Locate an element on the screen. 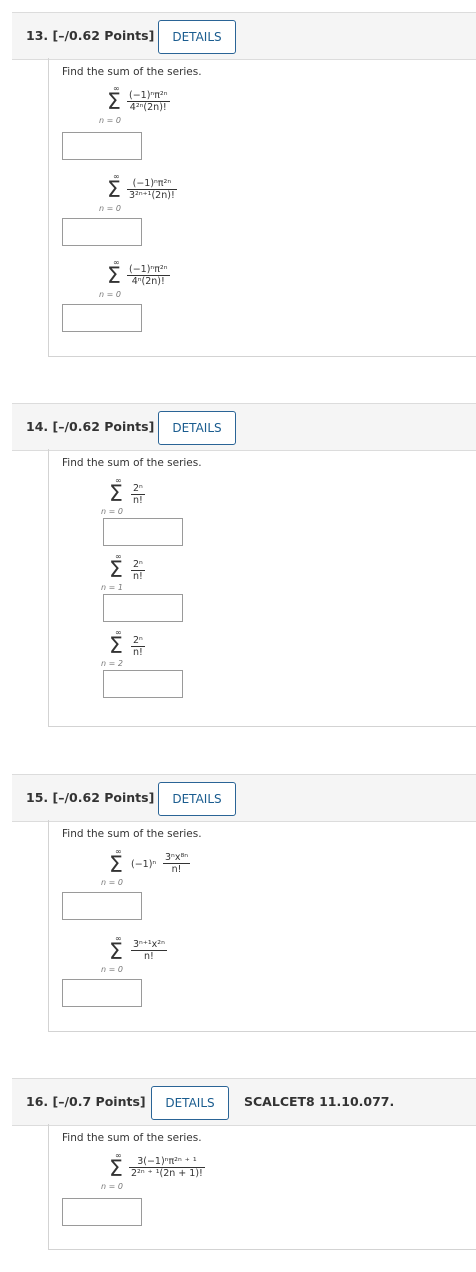 This screenshot has width=476, height=1272. question-number-points: 13. [–/0.62 Points] is located at coordinates (90, 35).